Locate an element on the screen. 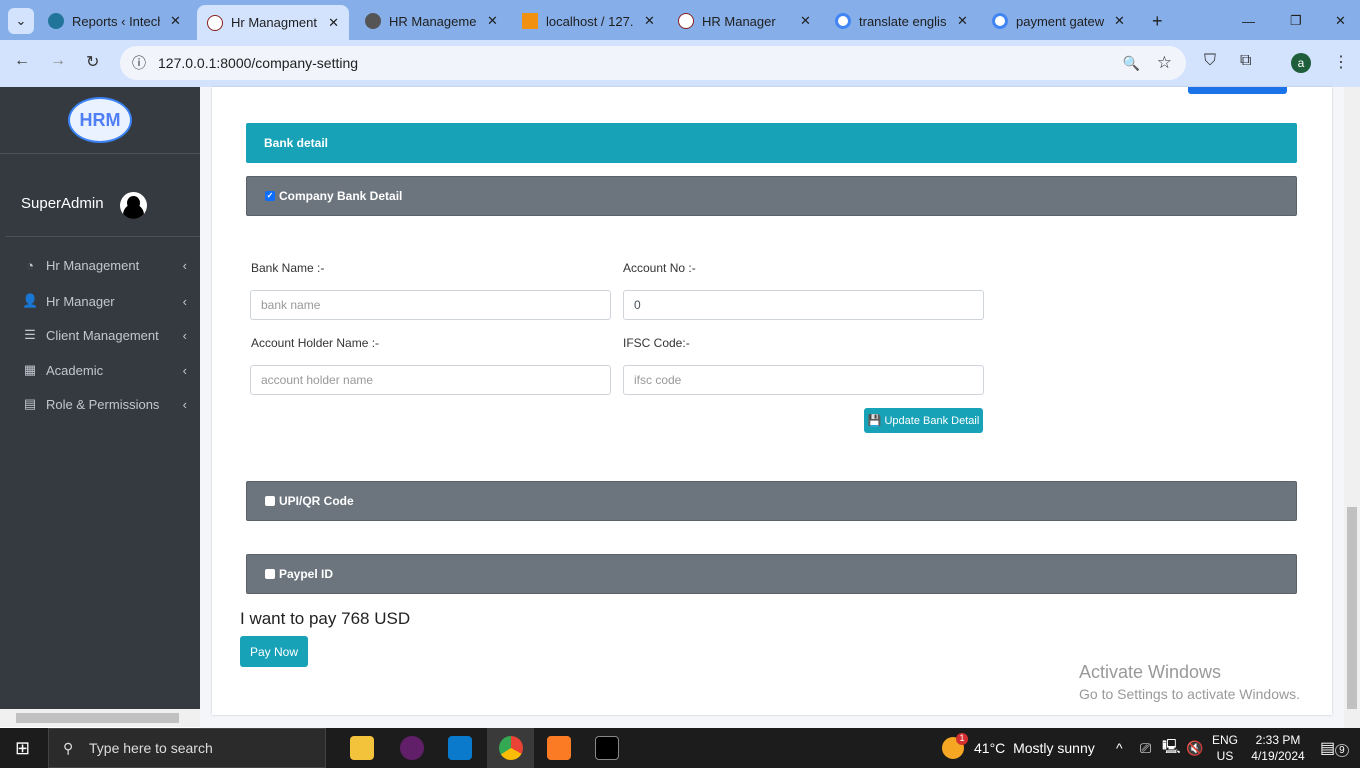  notifications-icon: ▤ 9 is located at coordinates (1334, 748).